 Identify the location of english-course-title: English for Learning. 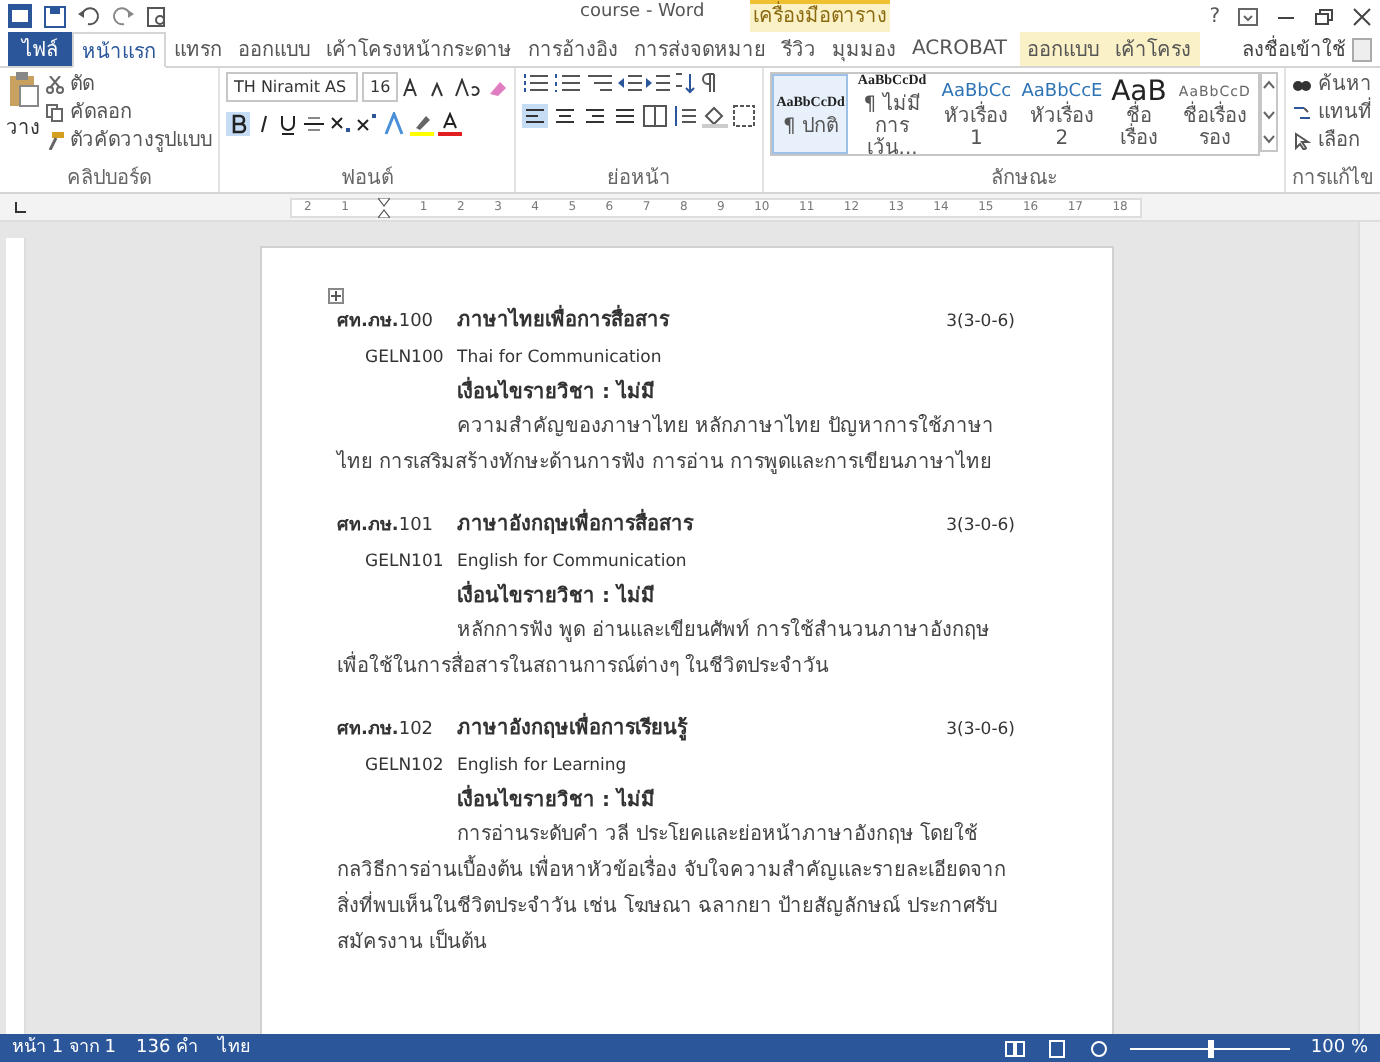
(542, 767).